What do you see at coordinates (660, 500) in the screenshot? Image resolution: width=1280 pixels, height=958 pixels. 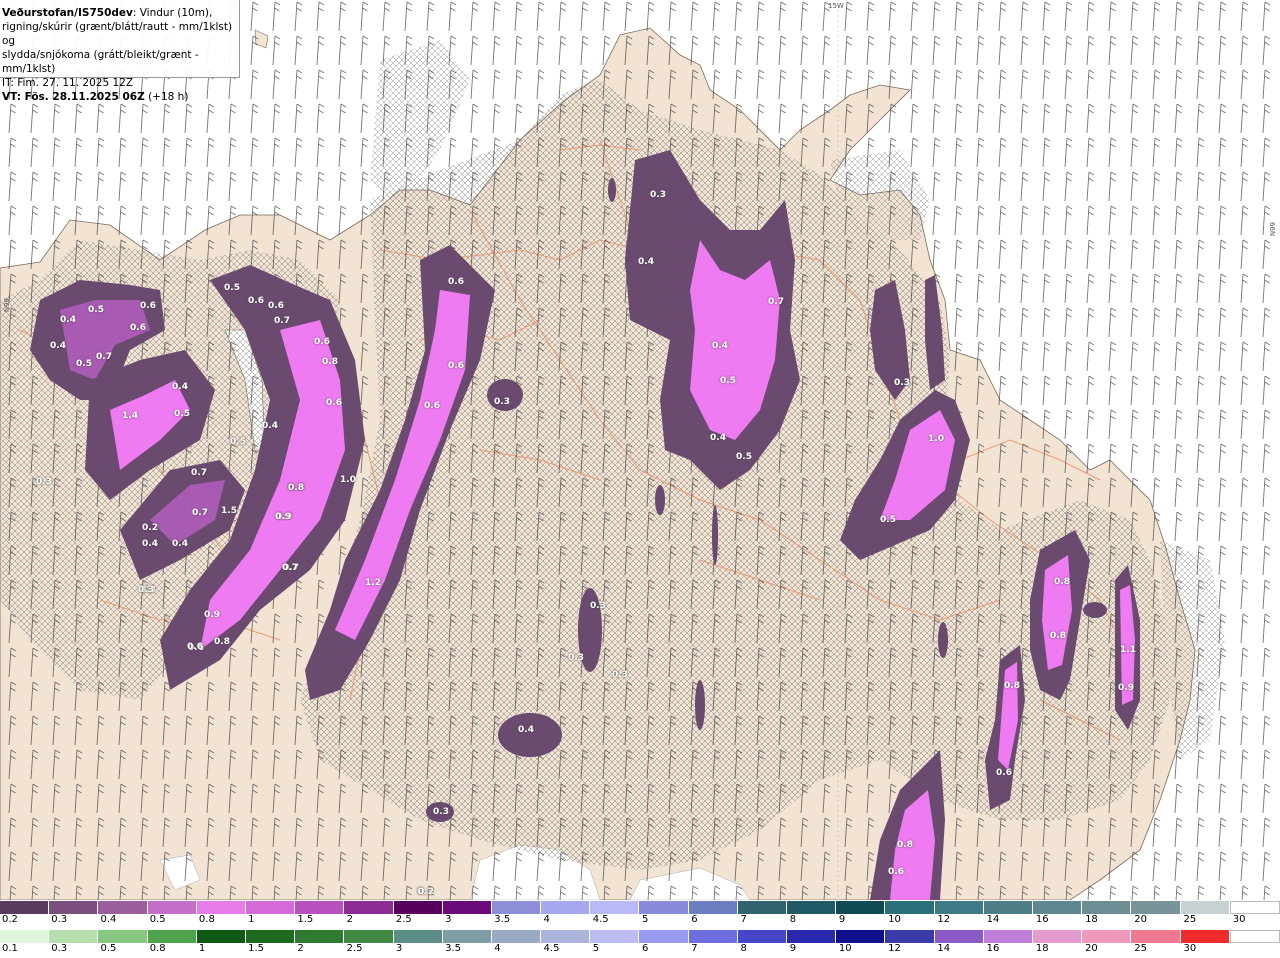 I see `precip-cell-s5` at bounding box center [660, 500].